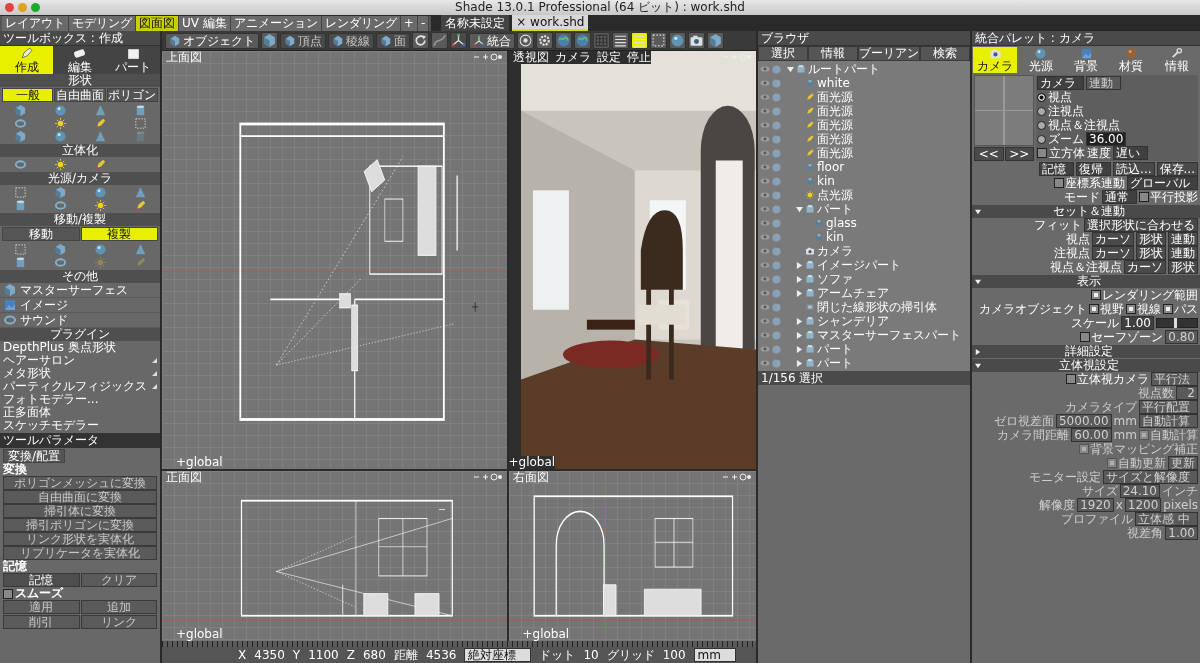 The width and height of the screenshot is (1200, 663). I want to click on ring-icon, so click(60, 205).